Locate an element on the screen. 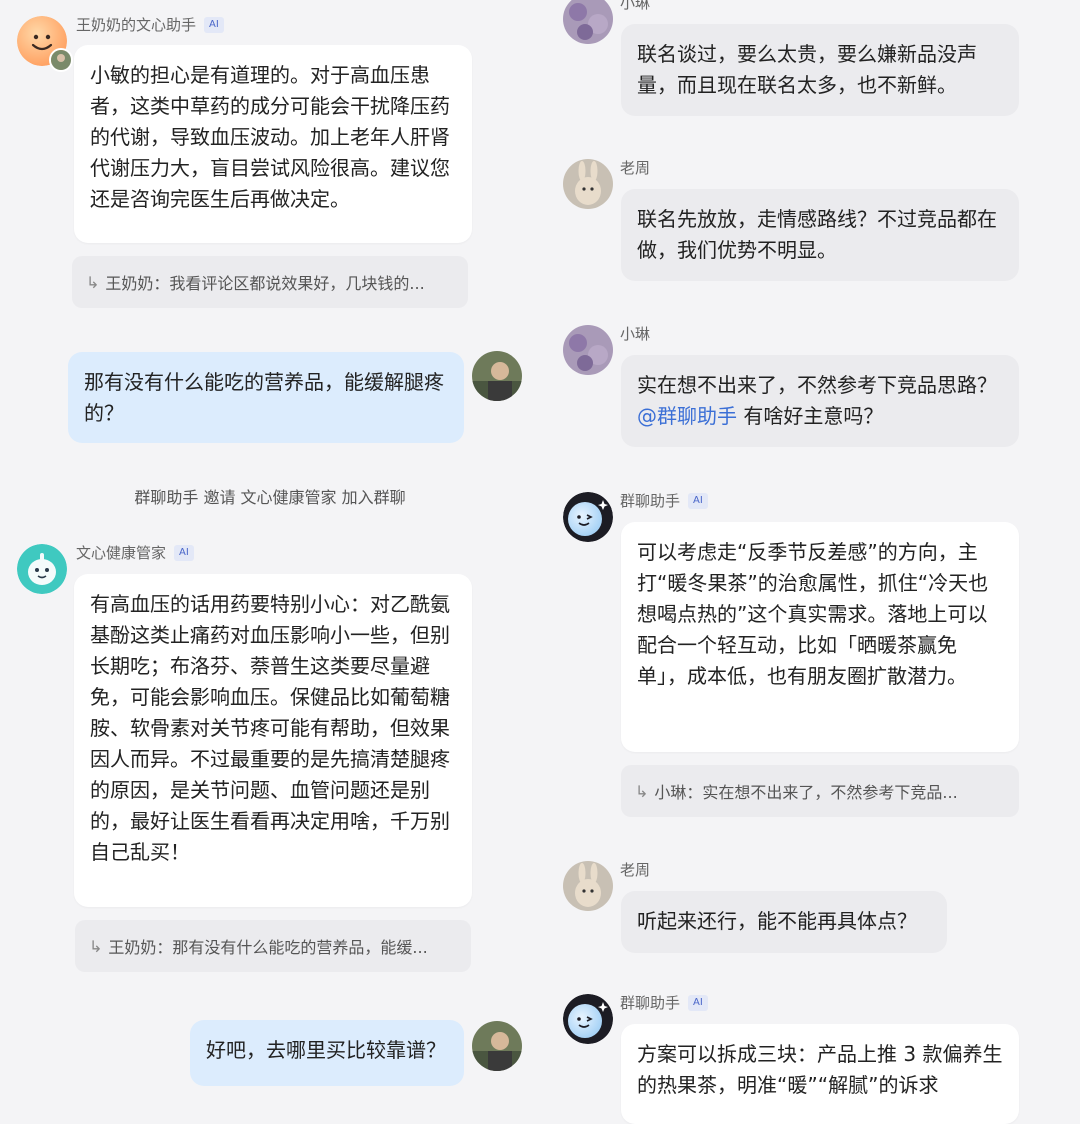 This screenshot has width=1080, height=1124. user-message-bubble: 好吧，去哪里买比较靠谱？ is located at coordinates (327, 1053).